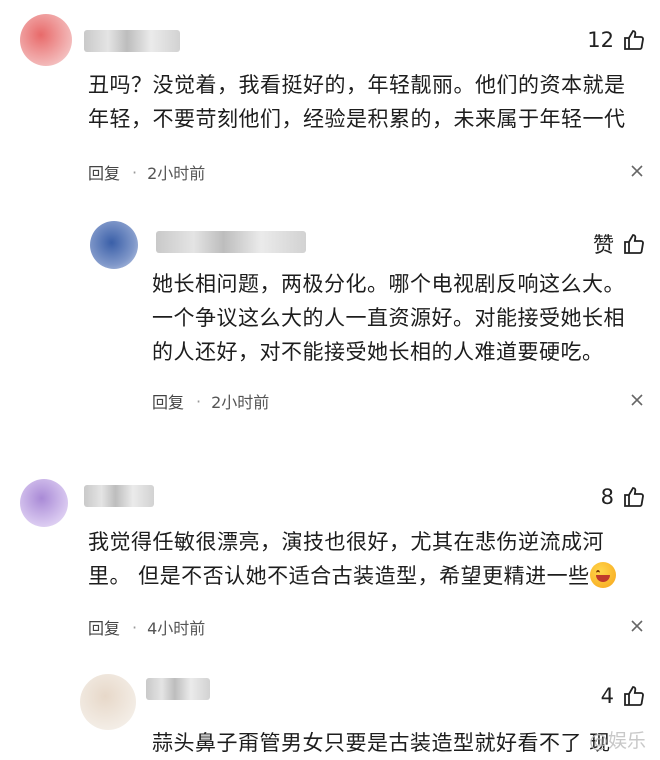  I want to click on like-button: 赞, so click(619, 244).